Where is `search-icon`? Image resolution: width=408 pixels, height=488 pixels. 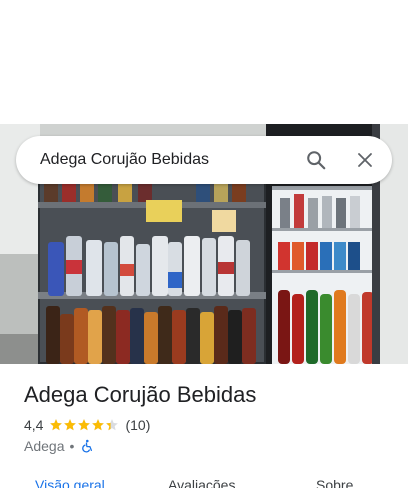 search-icon is located at coordinates (316, 160).